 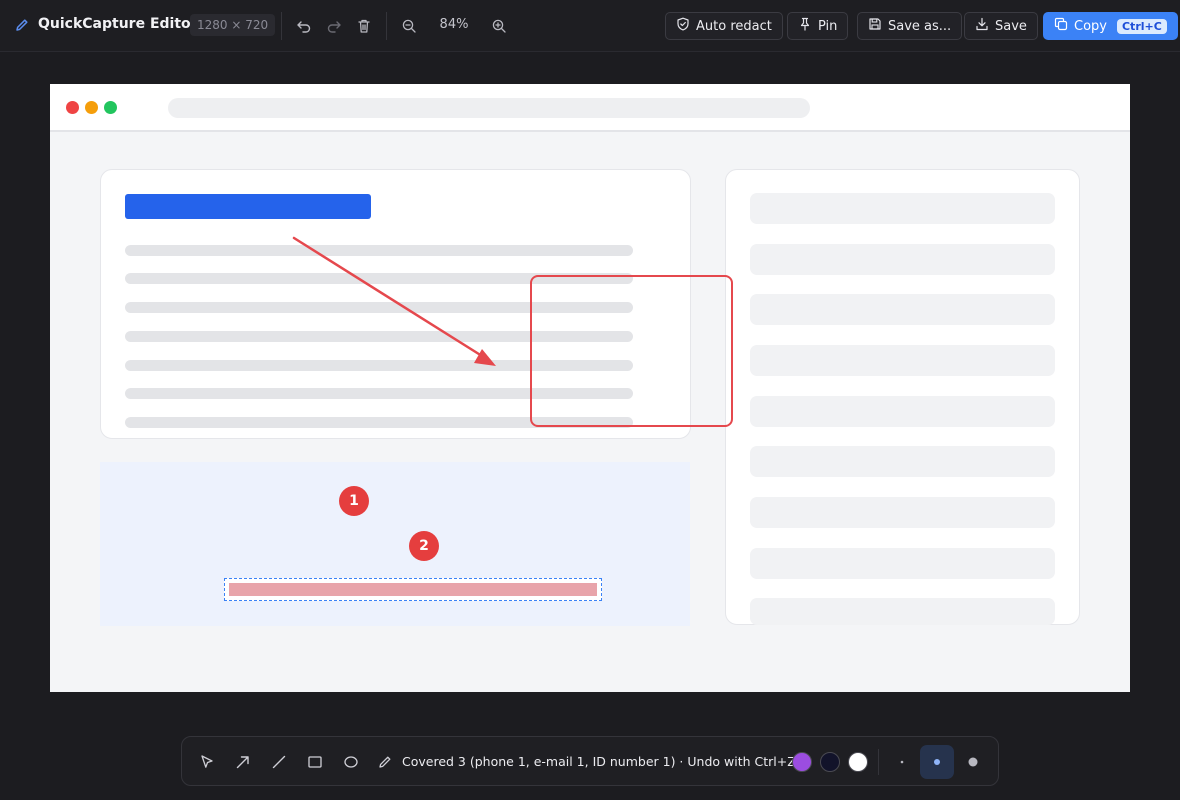 What do you see at coordinates (1141, 26) in the screenshot?
I see `copy-shortcut-badge: Ctrl+C` at bounding box center [1141, 26].